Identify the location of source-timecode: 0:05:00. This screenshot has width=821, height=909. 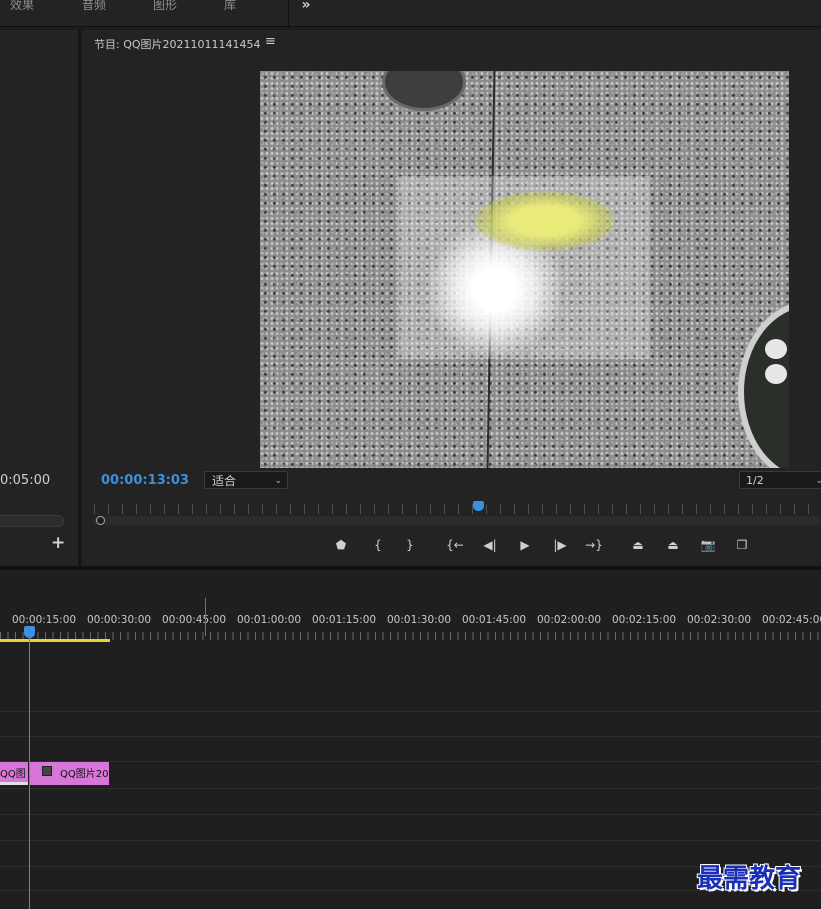
(25, 480).